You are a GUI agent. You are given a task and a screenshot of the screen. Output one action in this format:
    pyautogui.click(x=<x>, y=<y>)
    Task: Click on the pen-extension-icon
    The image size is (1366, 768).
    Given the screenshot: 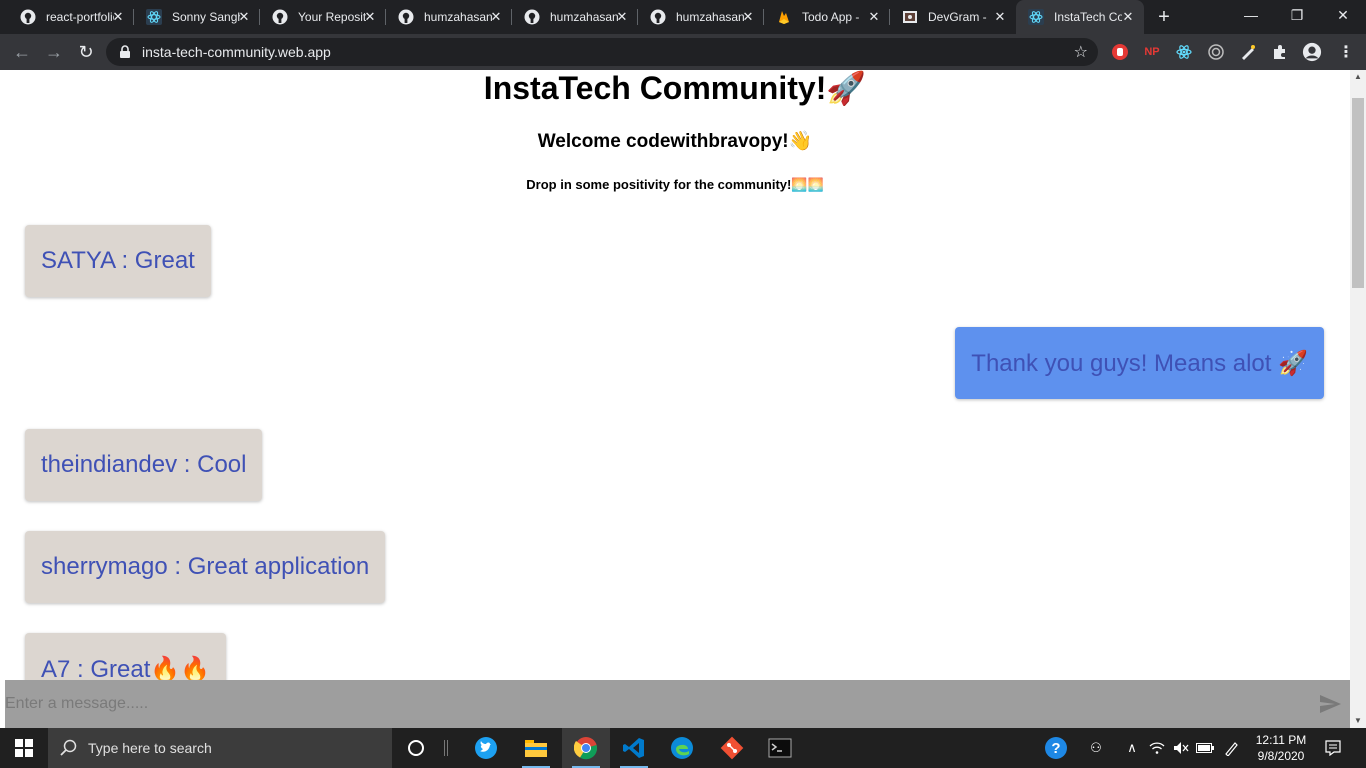 What is the action you would take?
    pyautogui.click(x=1248, y=52)
    